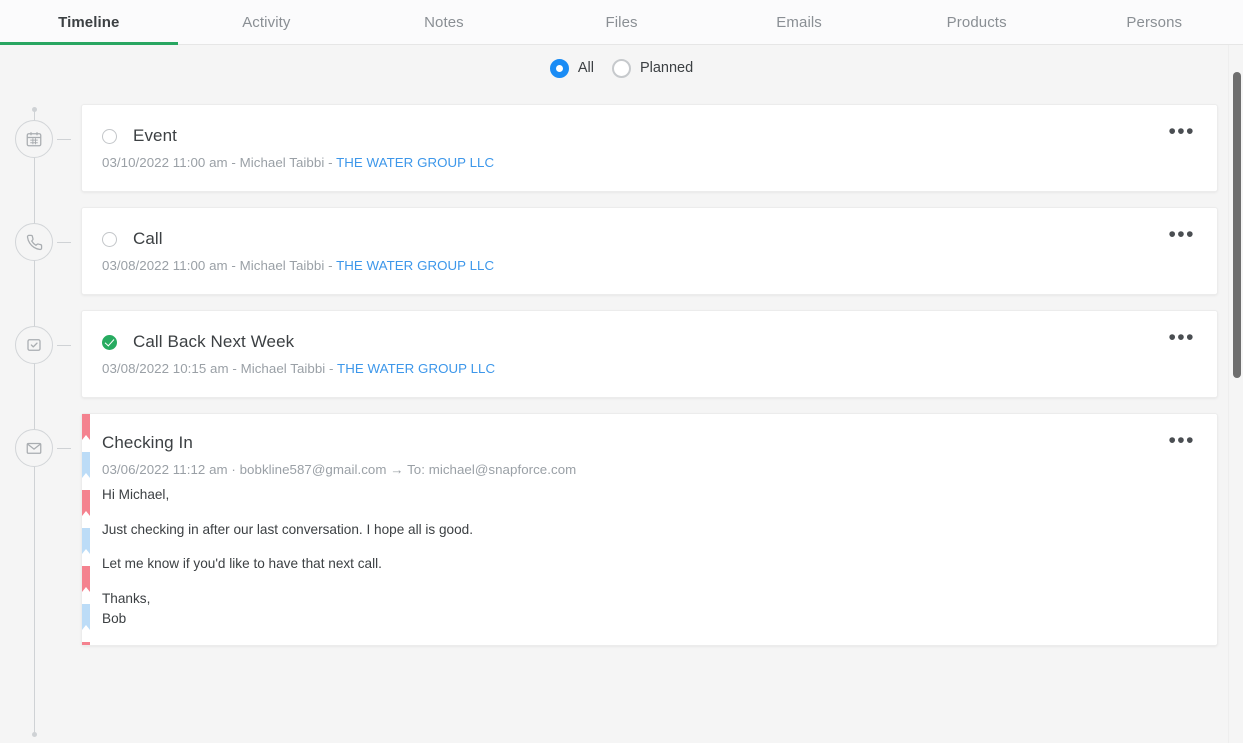 The image size is (1243, 743). Describe the element at coordinates (649, 125) in the screenshot. I see `card-header: Event •••` at that location.